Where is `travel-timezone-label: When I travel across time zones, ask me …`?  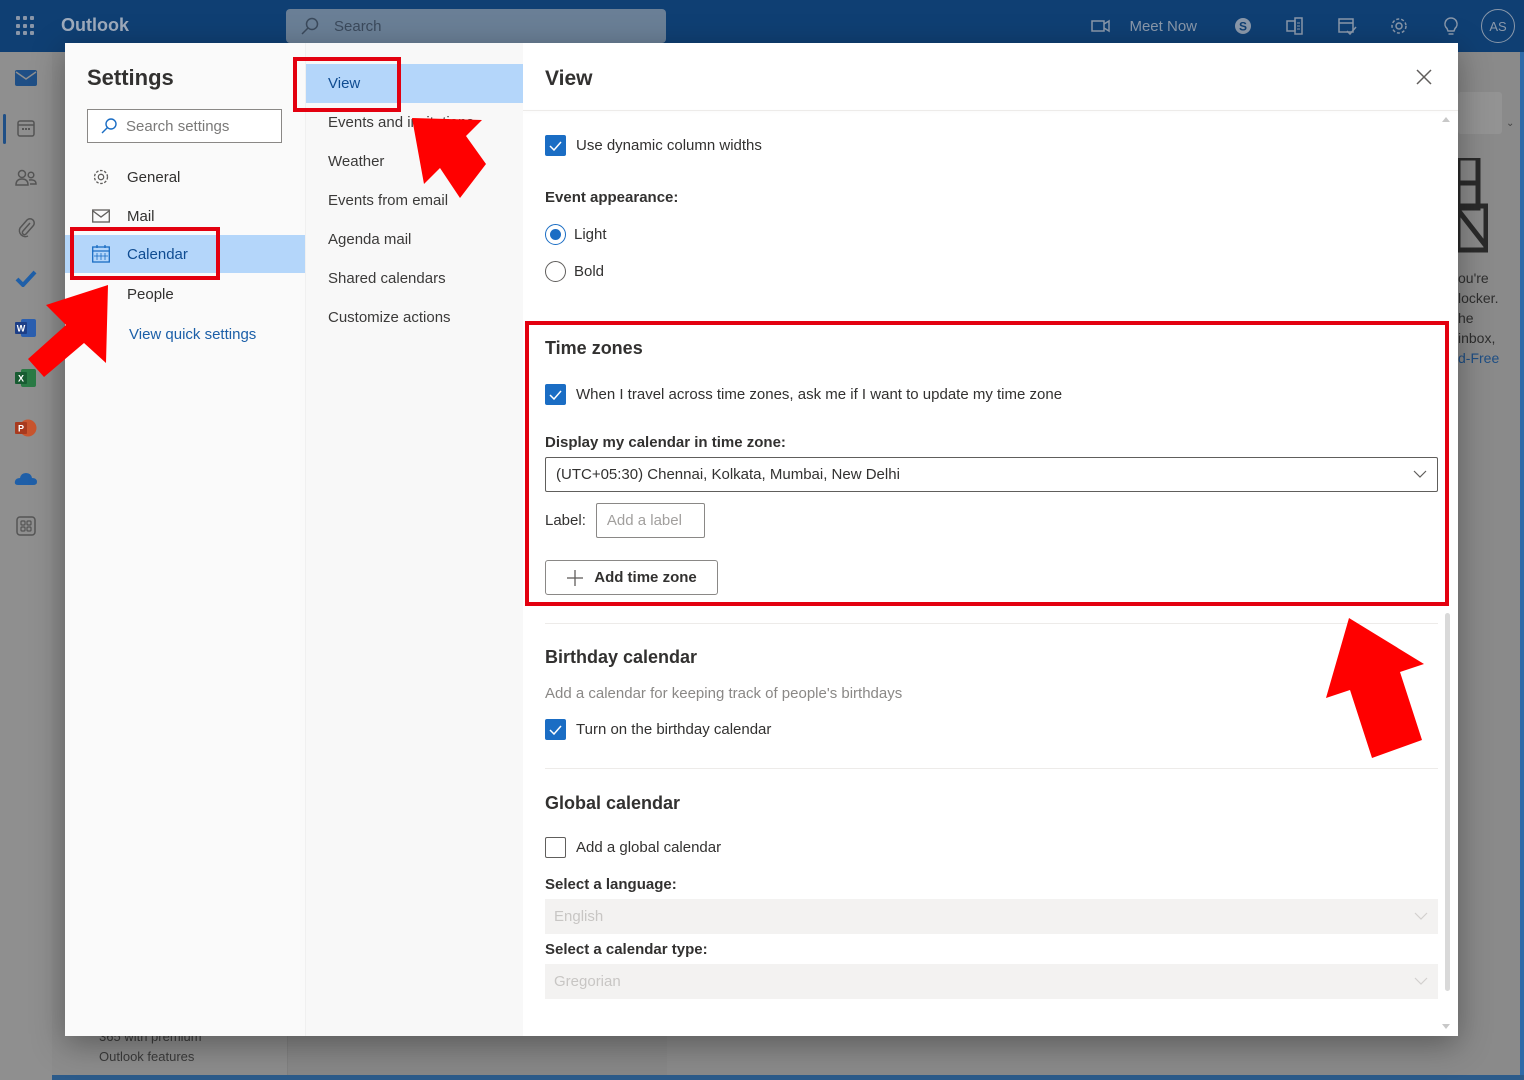 travel-timezone-label: When I travel across time zones, ask me … is located at coordinates (819, 394).